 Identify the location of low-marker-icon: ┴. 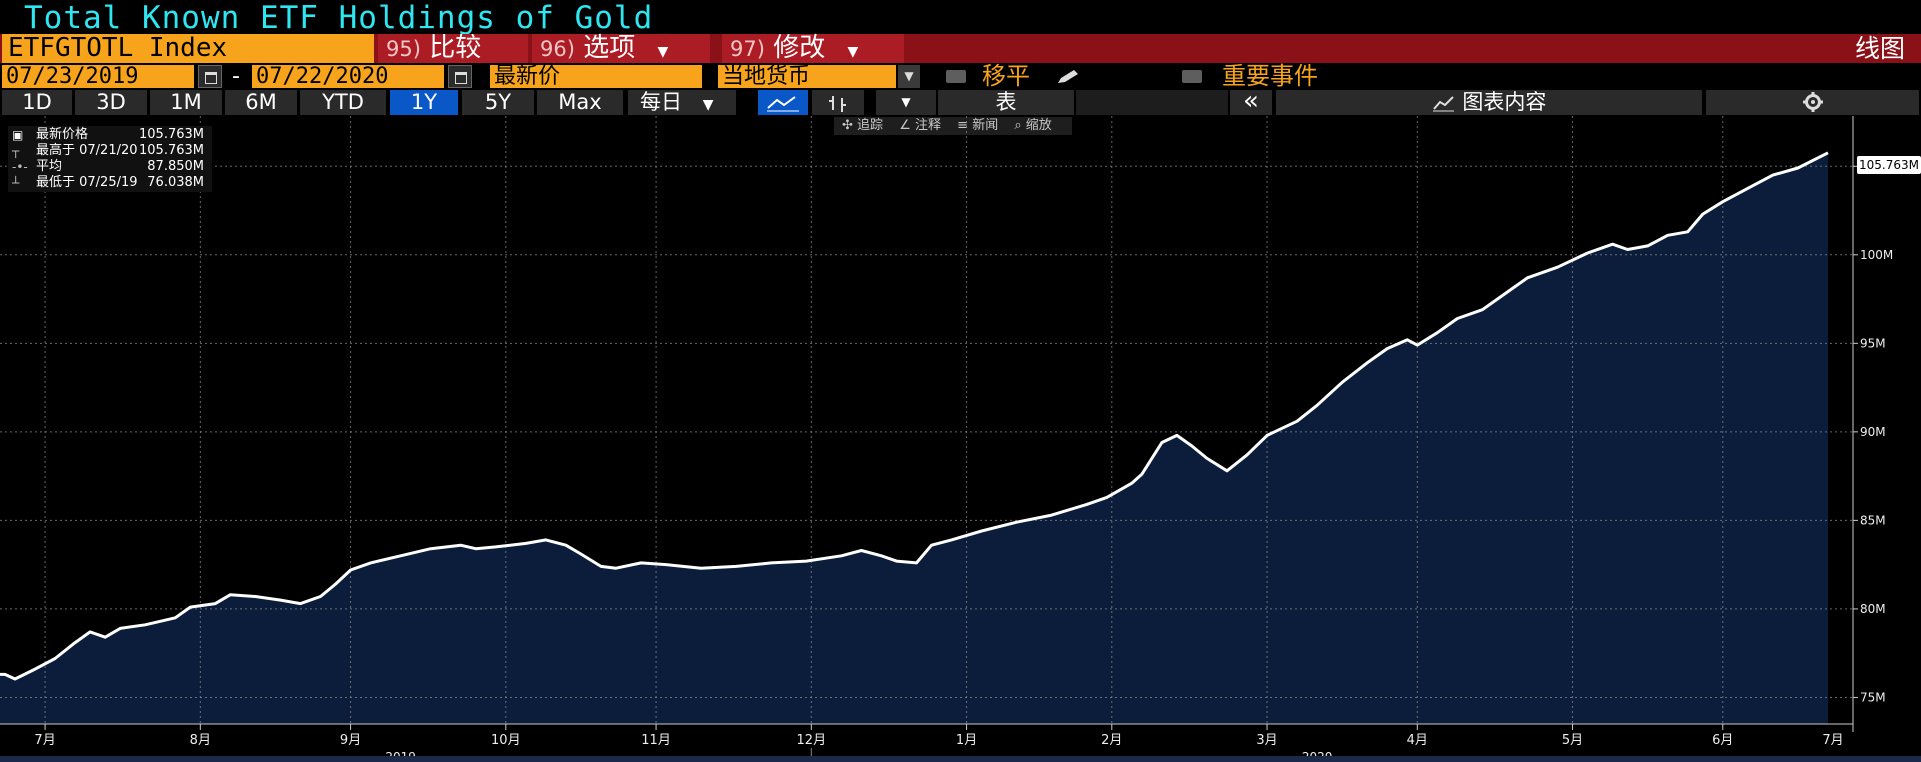
(16, 183).